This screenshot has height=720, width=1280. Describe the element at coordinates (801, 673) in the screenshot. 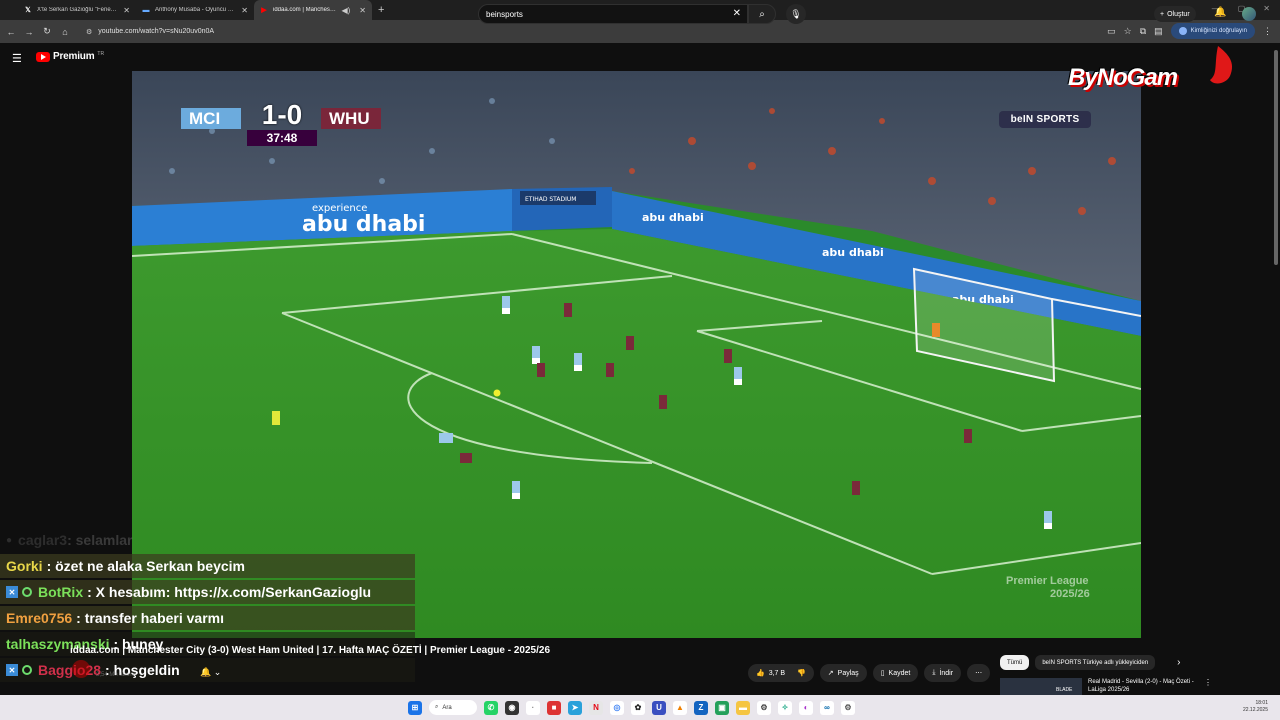

I see `thumbs-down-icon: 👎` at that location.